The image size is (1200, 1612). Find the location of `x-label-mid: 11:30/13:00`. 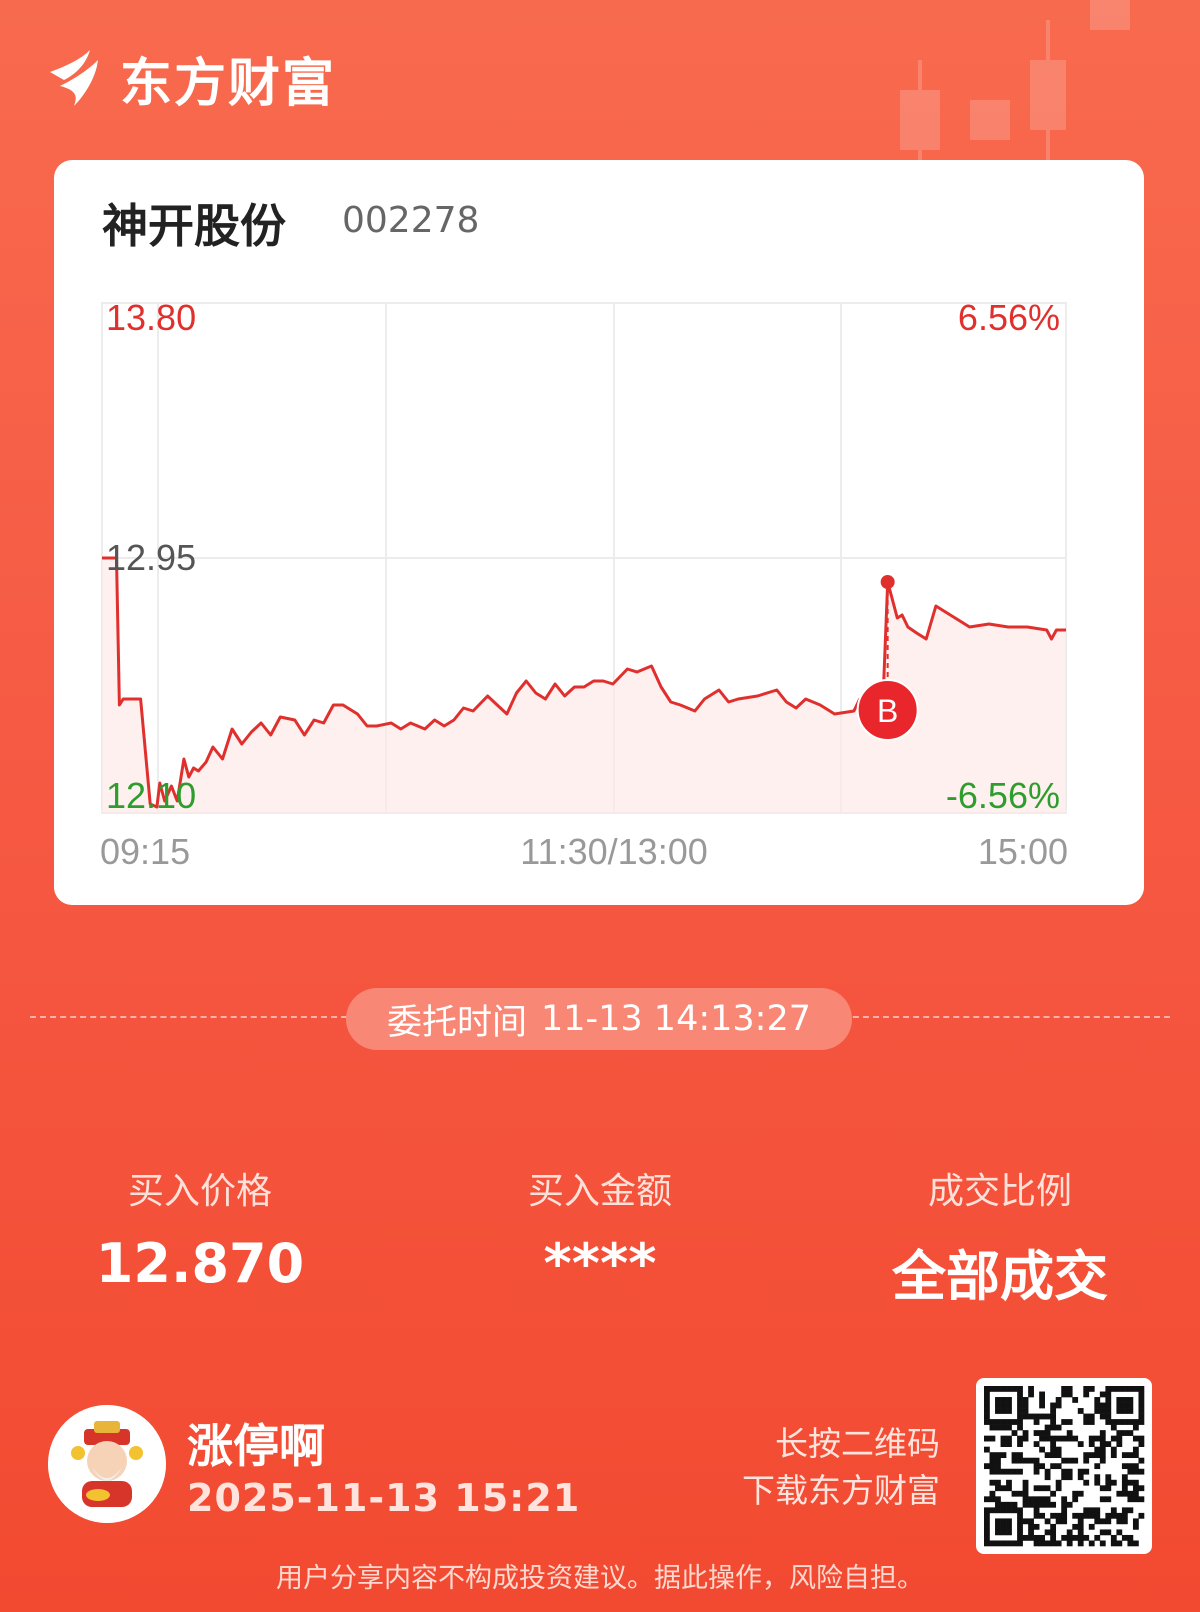

x-label-mid: 11:30/13:00 is located at coordinates (614, 851).